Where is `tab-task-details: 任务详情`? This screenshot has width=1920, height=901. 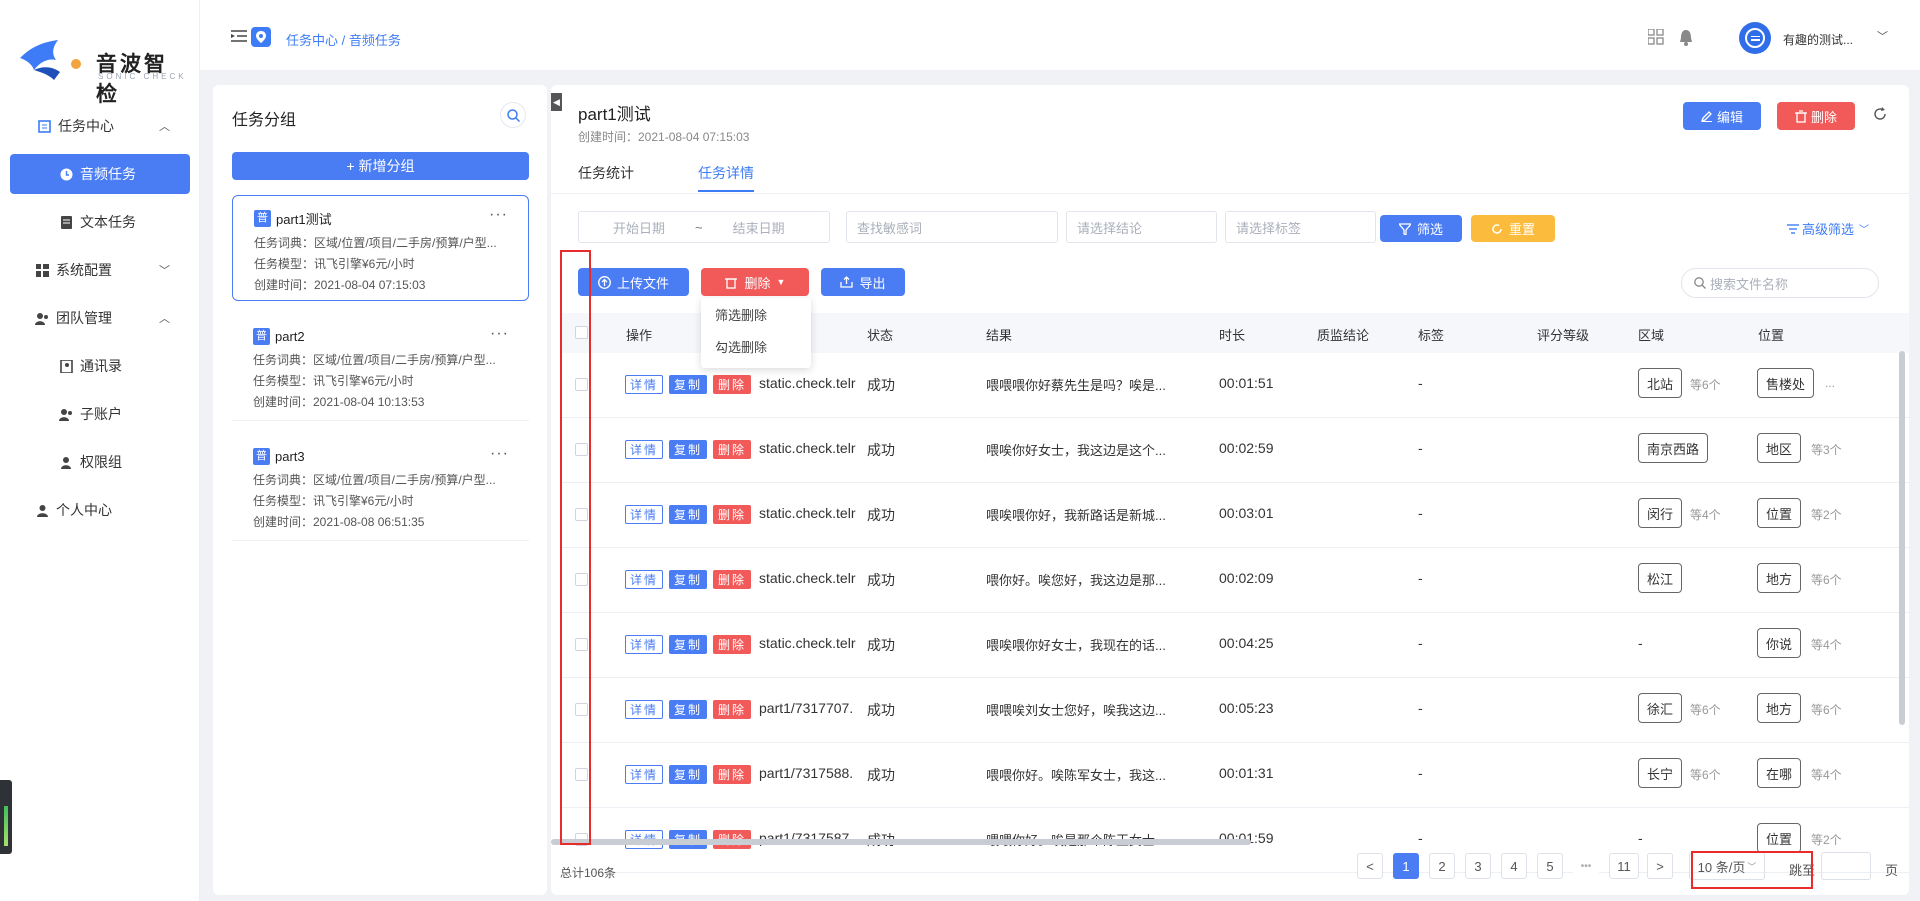 tab-task-details: 任务详情 is located at coordinates (726, 177).